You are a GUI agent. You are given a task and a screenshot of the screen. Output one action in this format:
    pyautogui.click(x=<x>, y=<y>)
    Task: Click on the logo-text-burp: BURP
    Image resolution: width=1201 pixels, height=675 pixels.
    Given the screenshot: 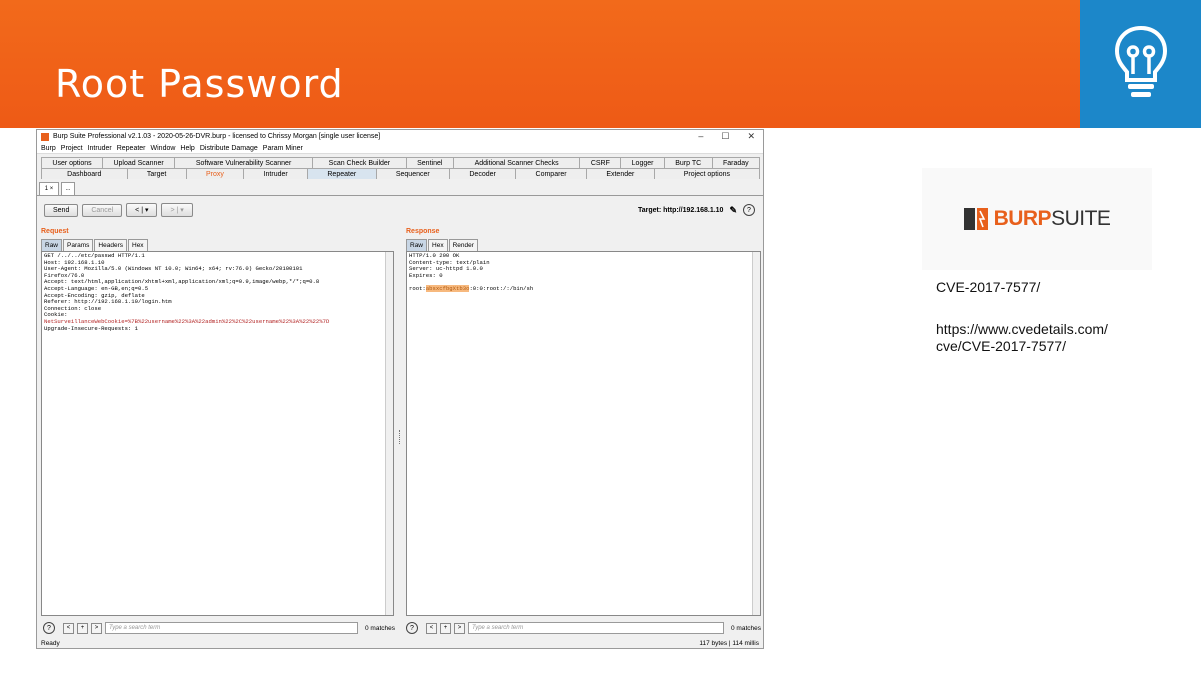 What is the action you would take?
    pyautogui.click(x=1022, y=218)
    